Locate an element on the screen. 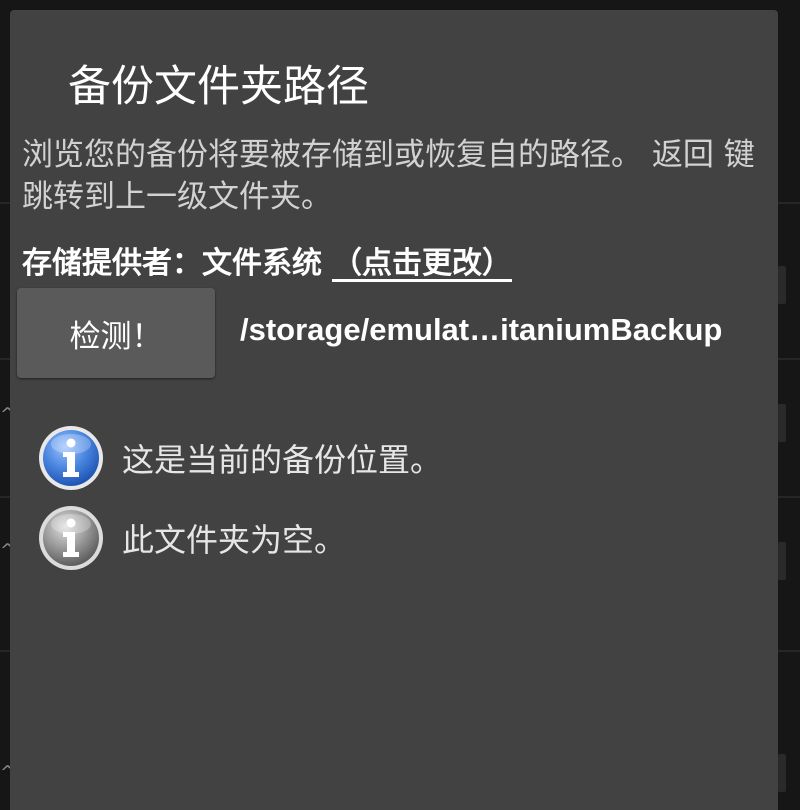 The height and width of the screenshot is (810, 800). change-provider-link: （点击更改） is located at coordinates (422, 263).